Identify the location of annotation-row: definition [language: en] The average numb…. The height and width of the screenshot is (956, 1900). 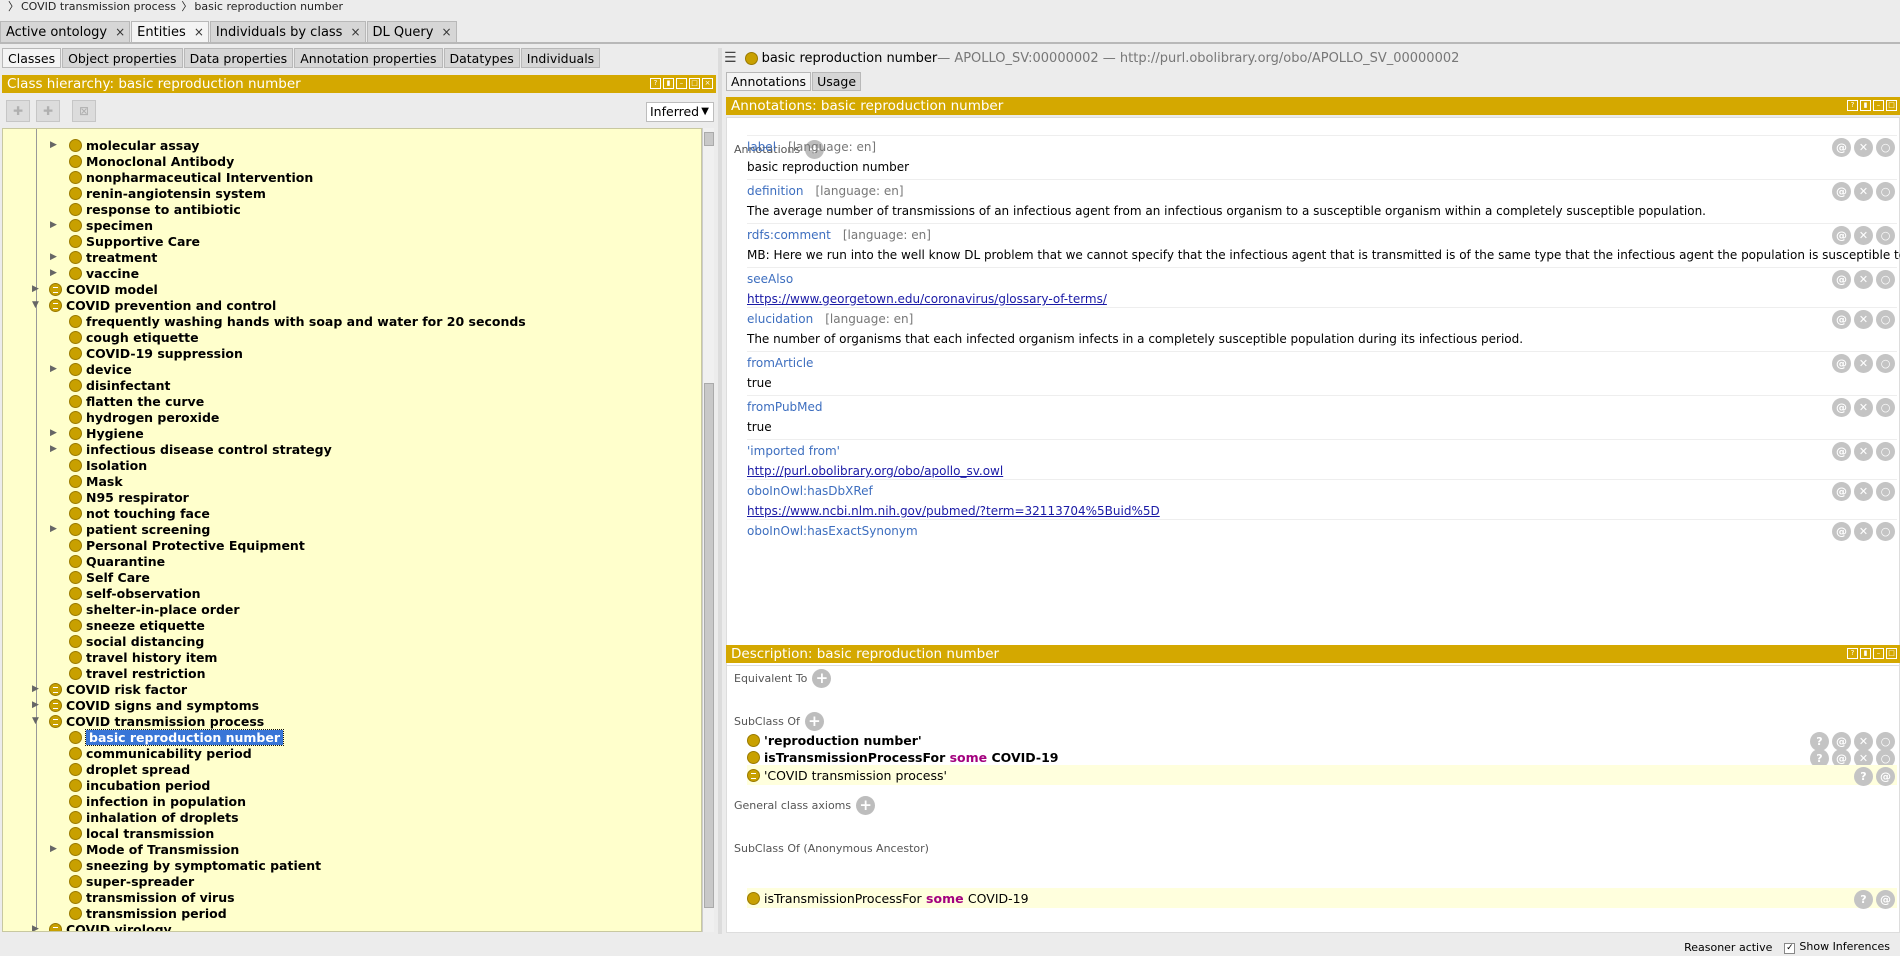
(1322, 201).